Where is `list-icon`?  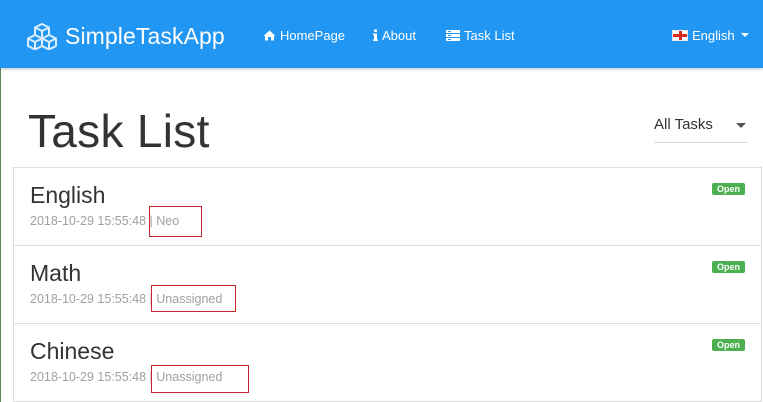
list-icon is located at coordinates (453, 35).